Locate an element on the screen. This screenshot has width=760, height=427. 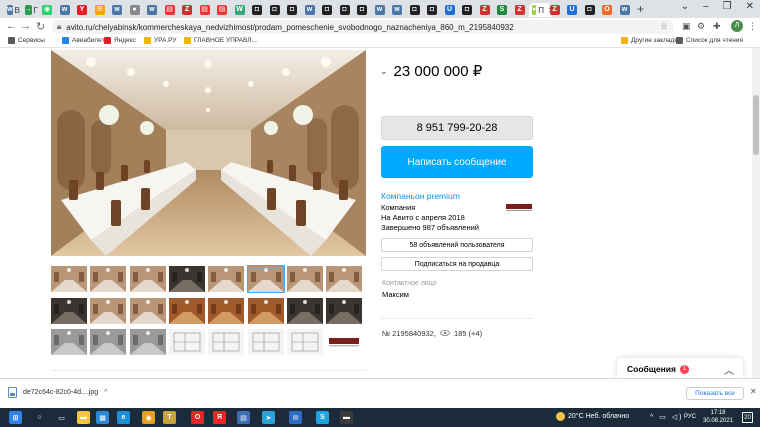
messages-widget: Сообщения 1 ︿ is located at coordinates (680, 369).